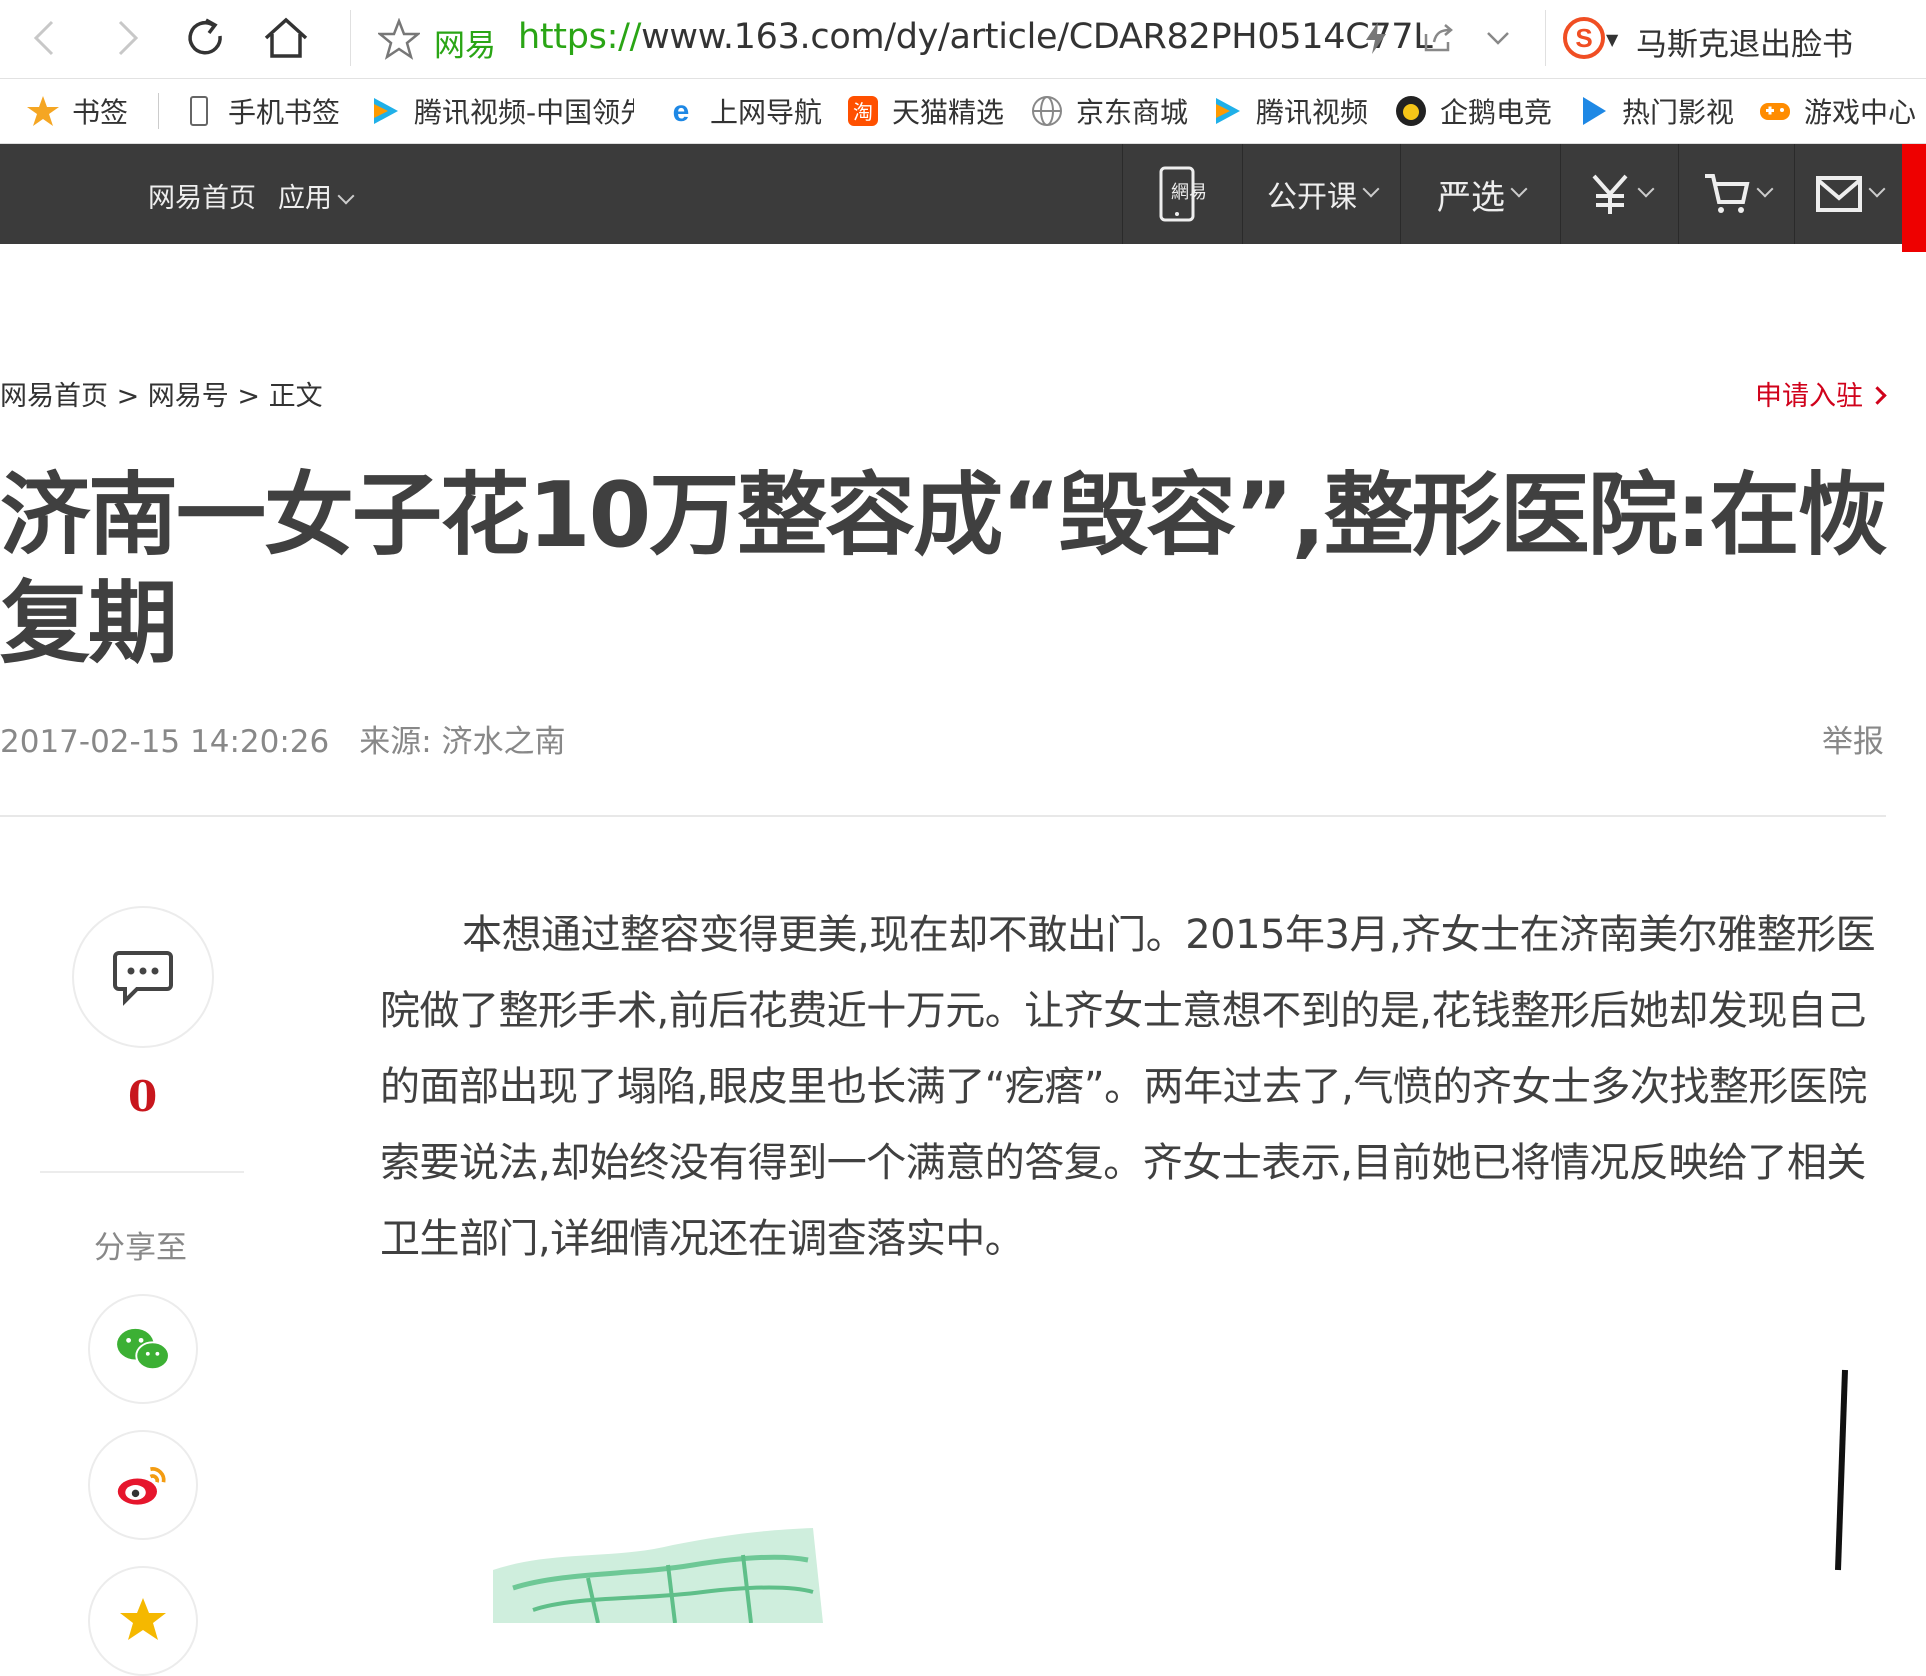 This screenshot has width=1926, height=1676. Describe the element at coordinates (1312, 112) in the screenshot. I see `bookmark-label: 腾讯视频` at that location.